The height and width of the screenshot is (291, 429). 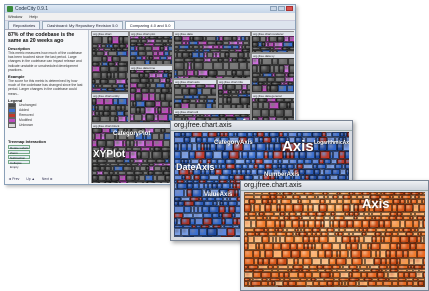 What do you see at coordinates (151, 94) in the screenshot?
I see `package-block: org.jfree.data.time` at bounding box center [151, 94].